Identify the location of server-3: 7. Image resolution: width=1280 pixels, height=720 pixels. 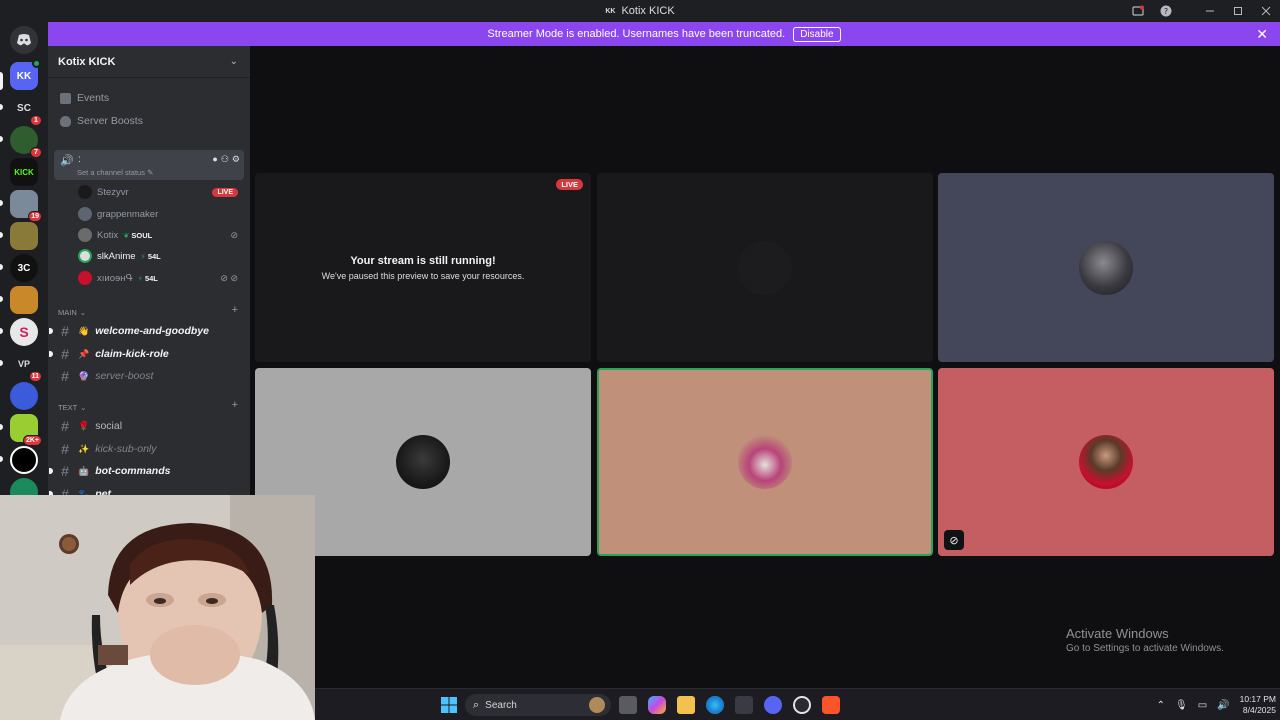
(26, 142).